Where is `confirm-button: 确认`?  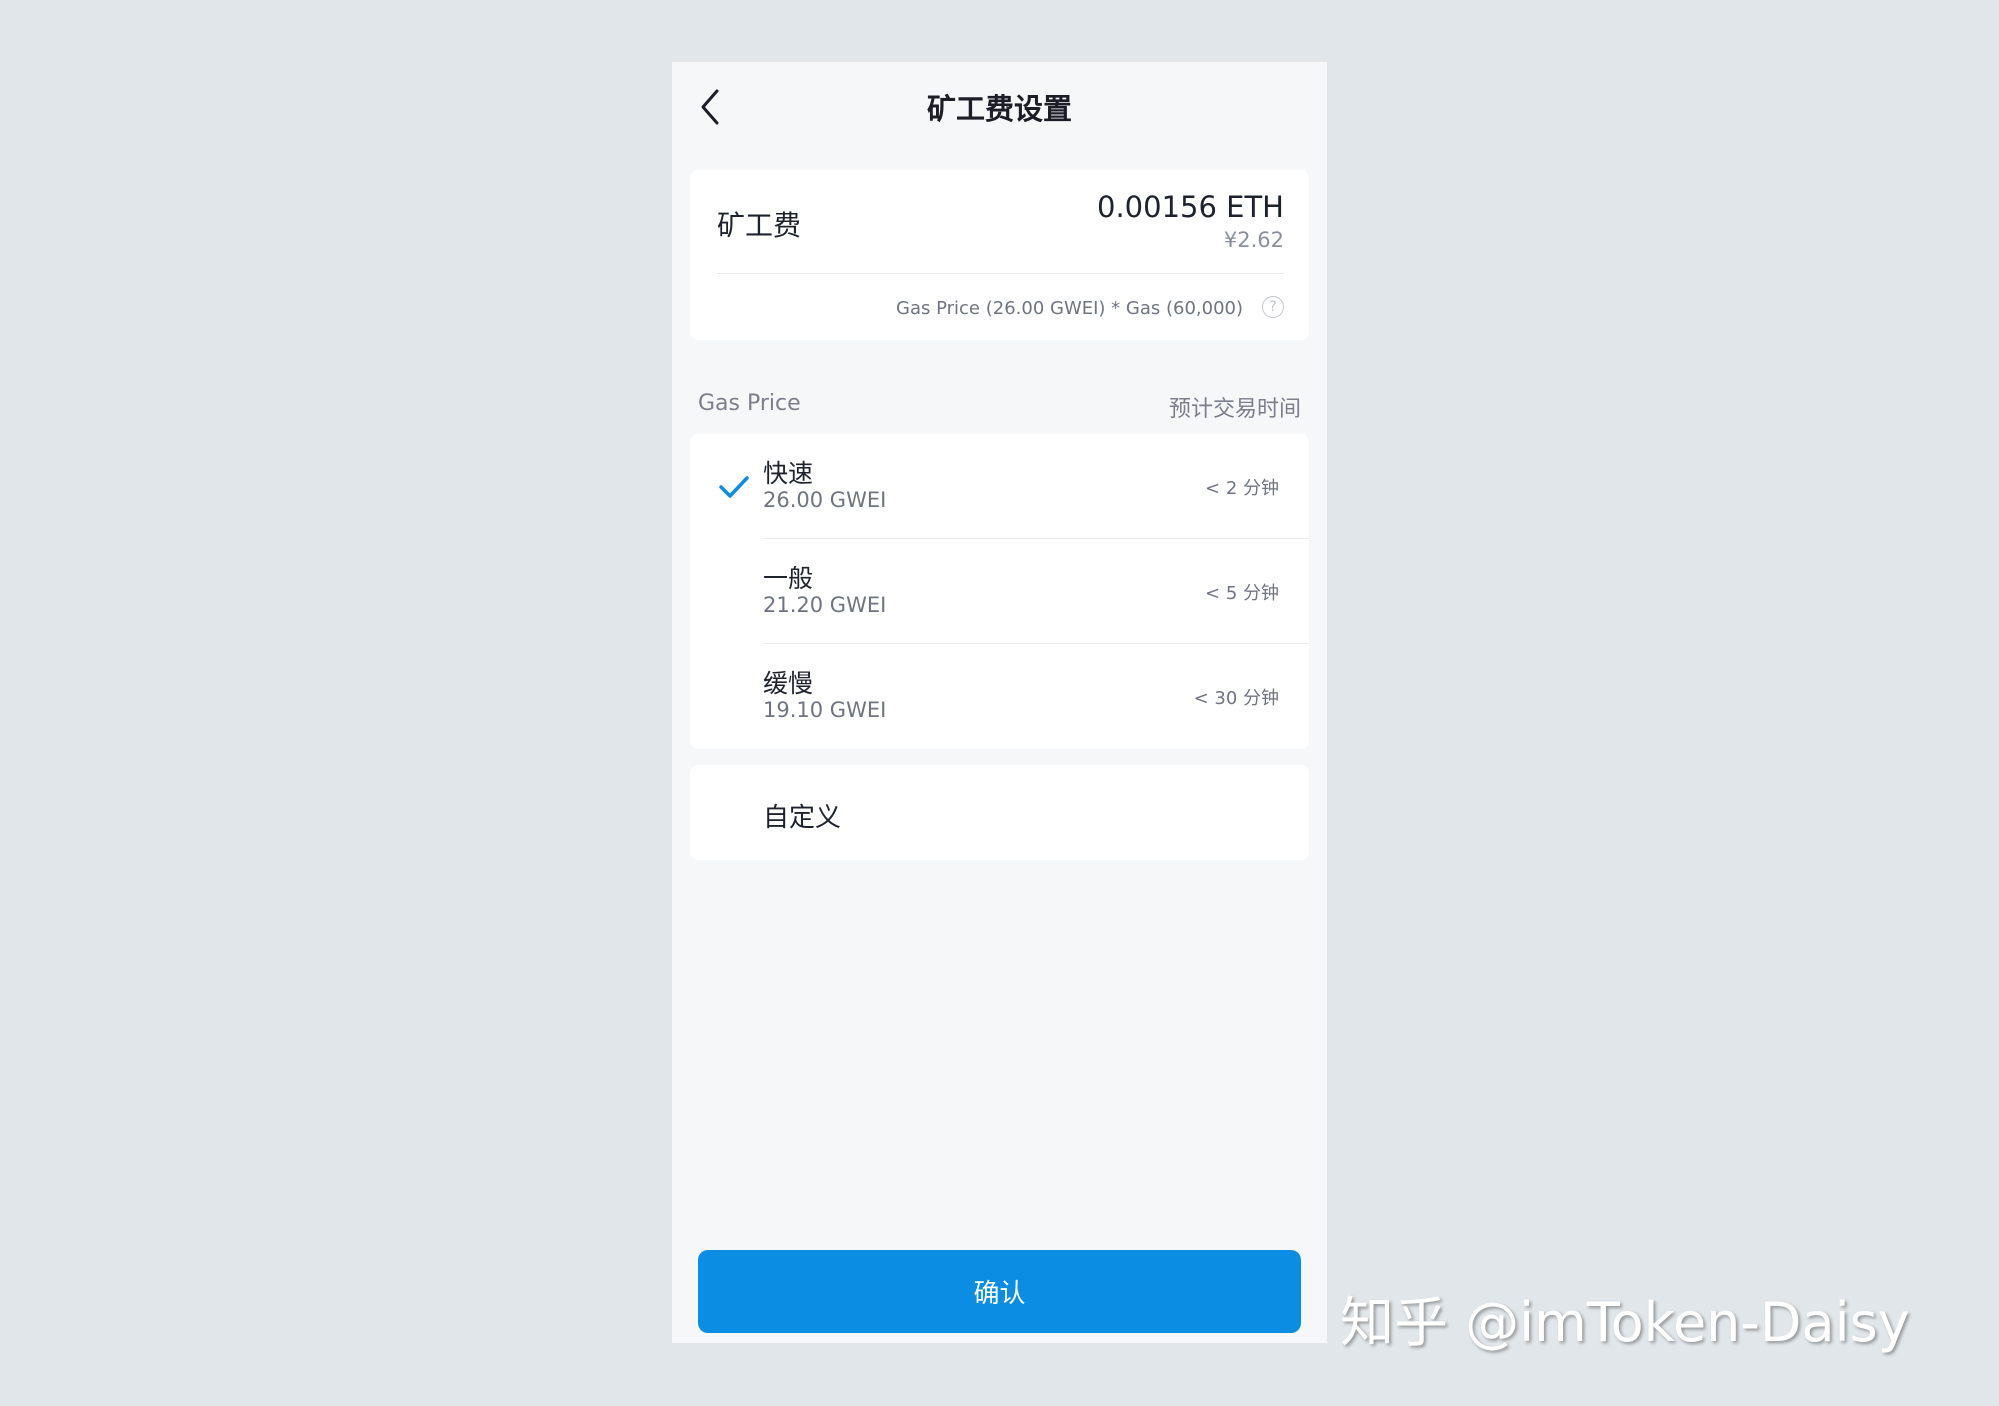 confirm-button: 确认 is located at coordinates (999, 1291).